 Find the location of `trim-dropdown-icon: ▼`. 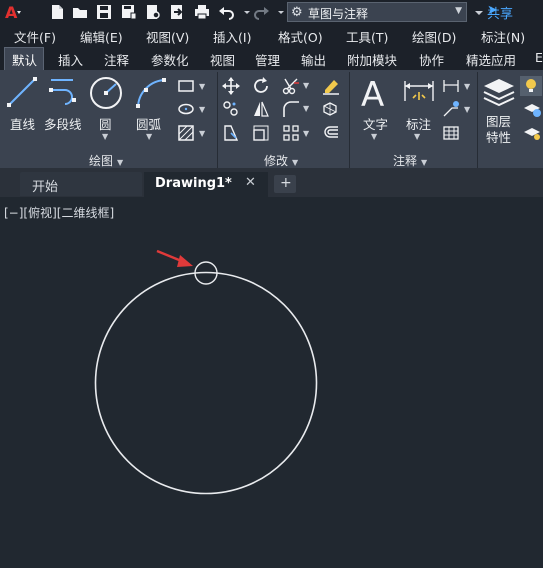

trim-dropdown-icon: ▼ is located at coordinates (306, 85).